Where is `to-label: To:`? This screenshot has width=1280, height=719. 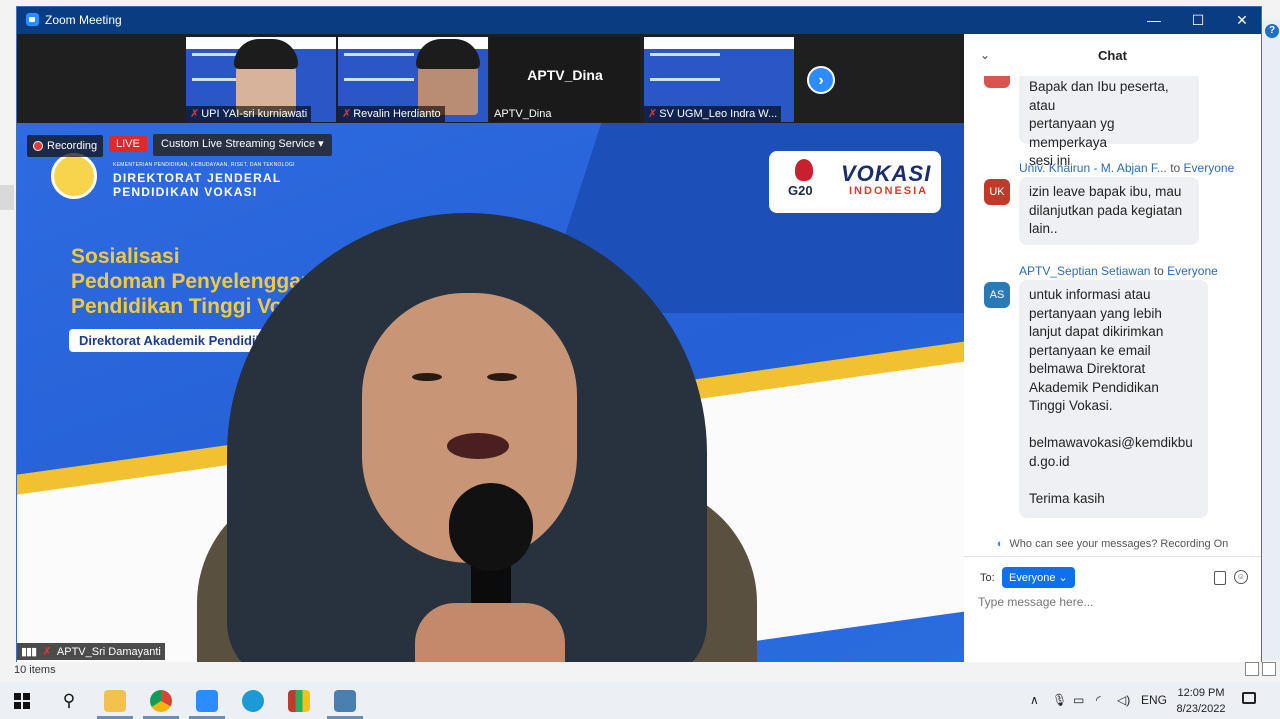
to-label: To: is located at coordinates (987, 578).